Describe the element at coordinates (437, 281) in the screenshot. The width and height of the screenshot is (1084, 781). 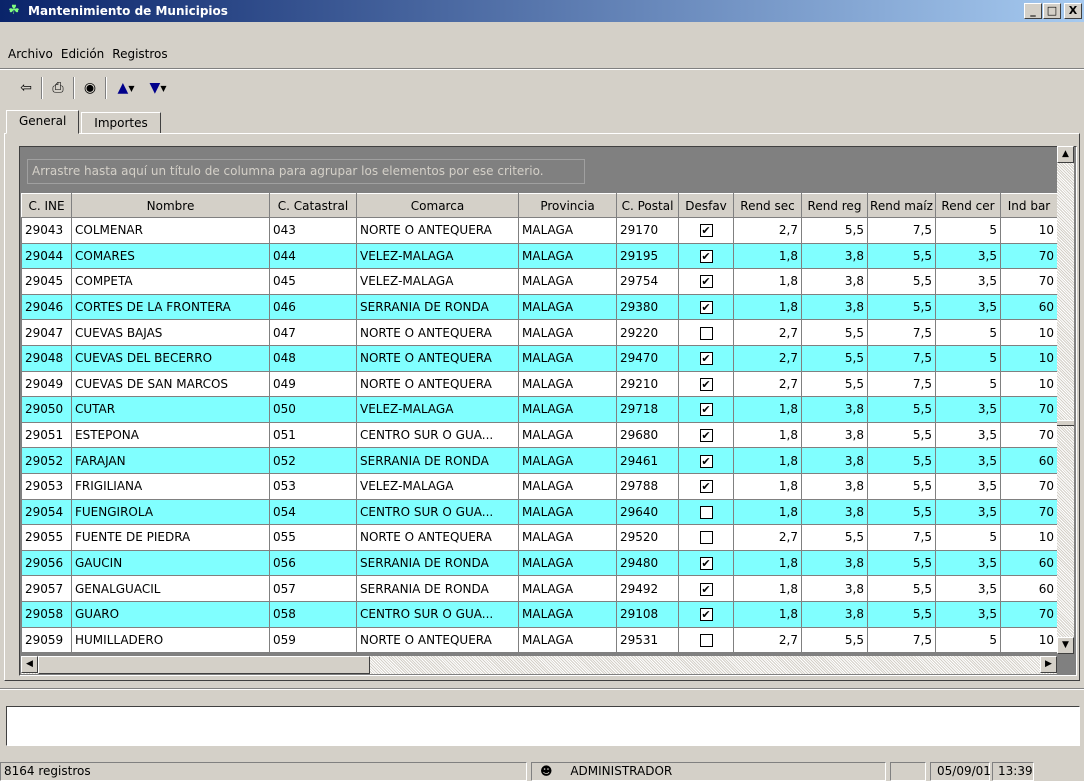
I see `table-cell: VELEZ-MALAGA` at that location.